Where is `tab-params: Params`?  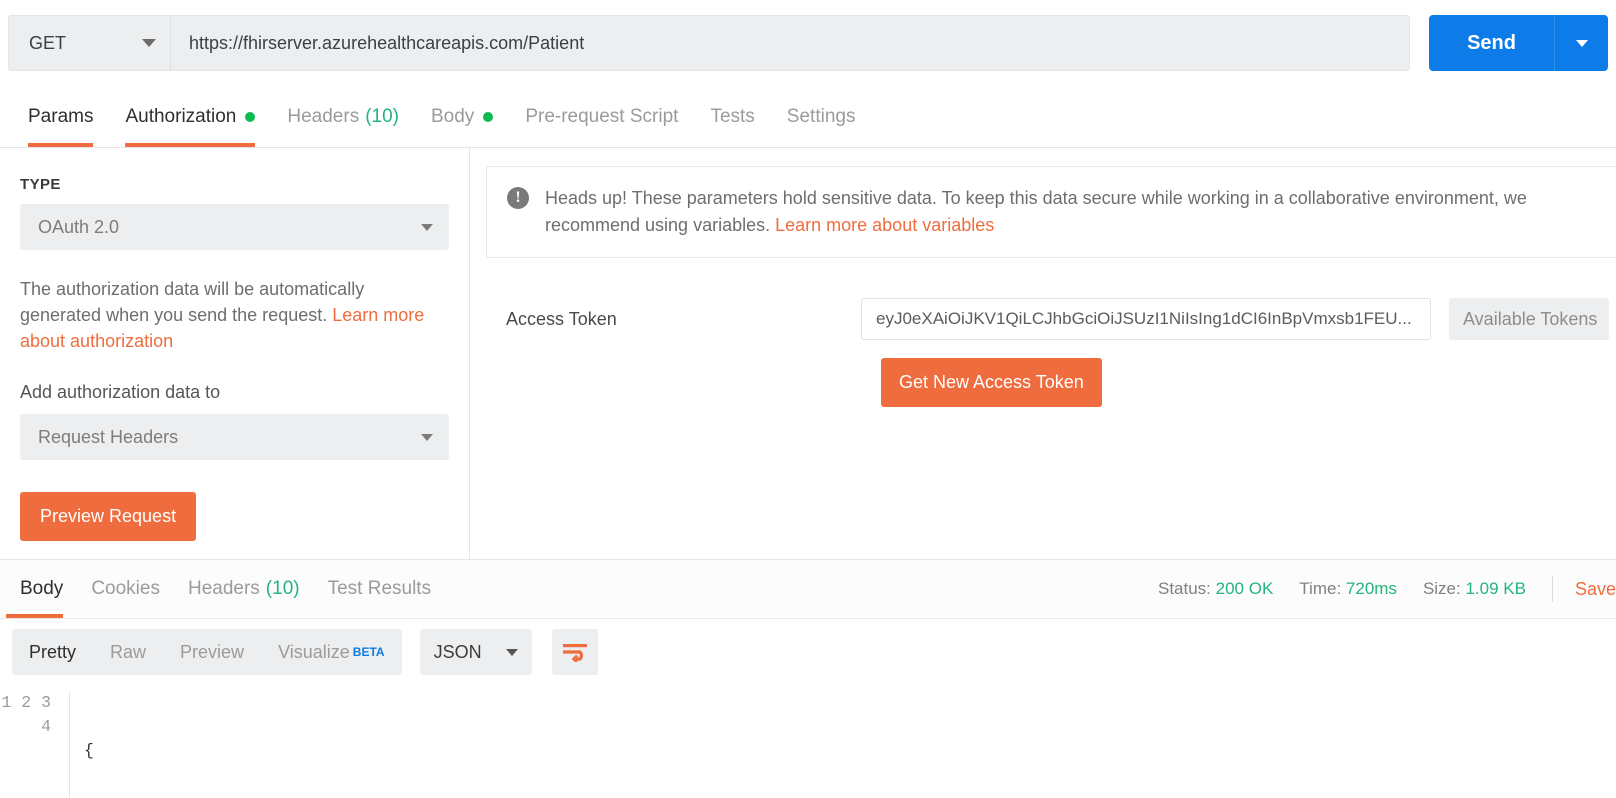 tab-params: Params is located at coordinates (60, 116).